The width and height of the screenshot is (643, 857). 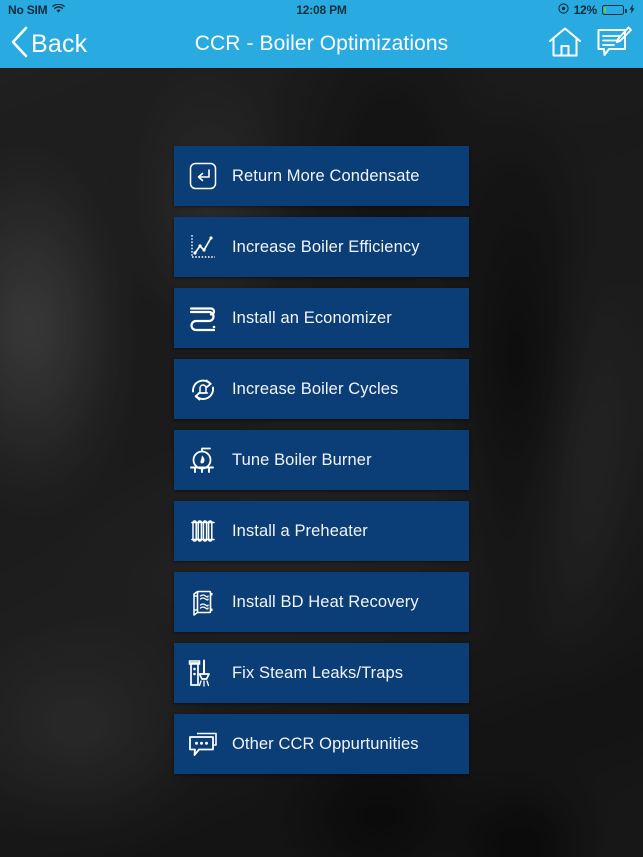 I want to click on status-bar-right: 12%, so click(x=596, y=10).